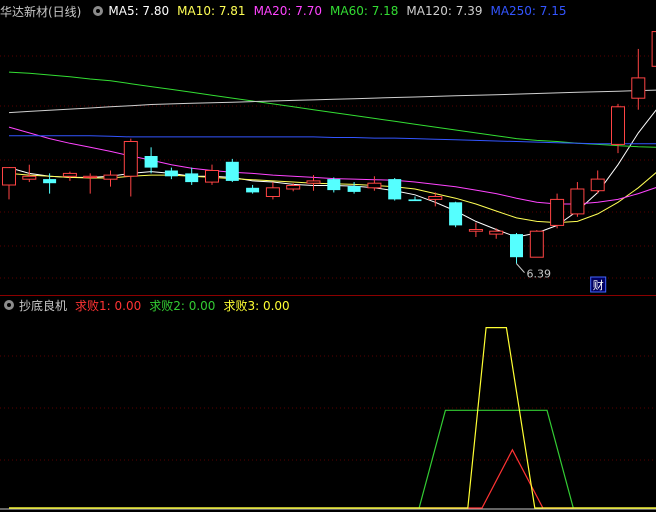 The width and height of the screenshot is (656, 512). I want to click on finance-marker-label: 财, so click(598, 285).